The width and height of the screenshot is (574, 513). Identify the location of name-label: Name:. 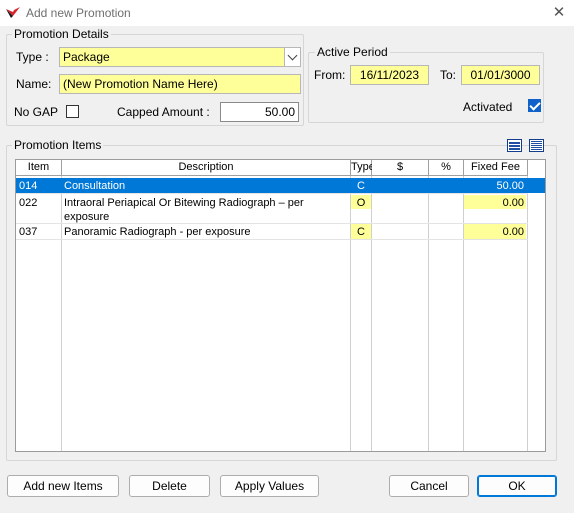
(34, 84).